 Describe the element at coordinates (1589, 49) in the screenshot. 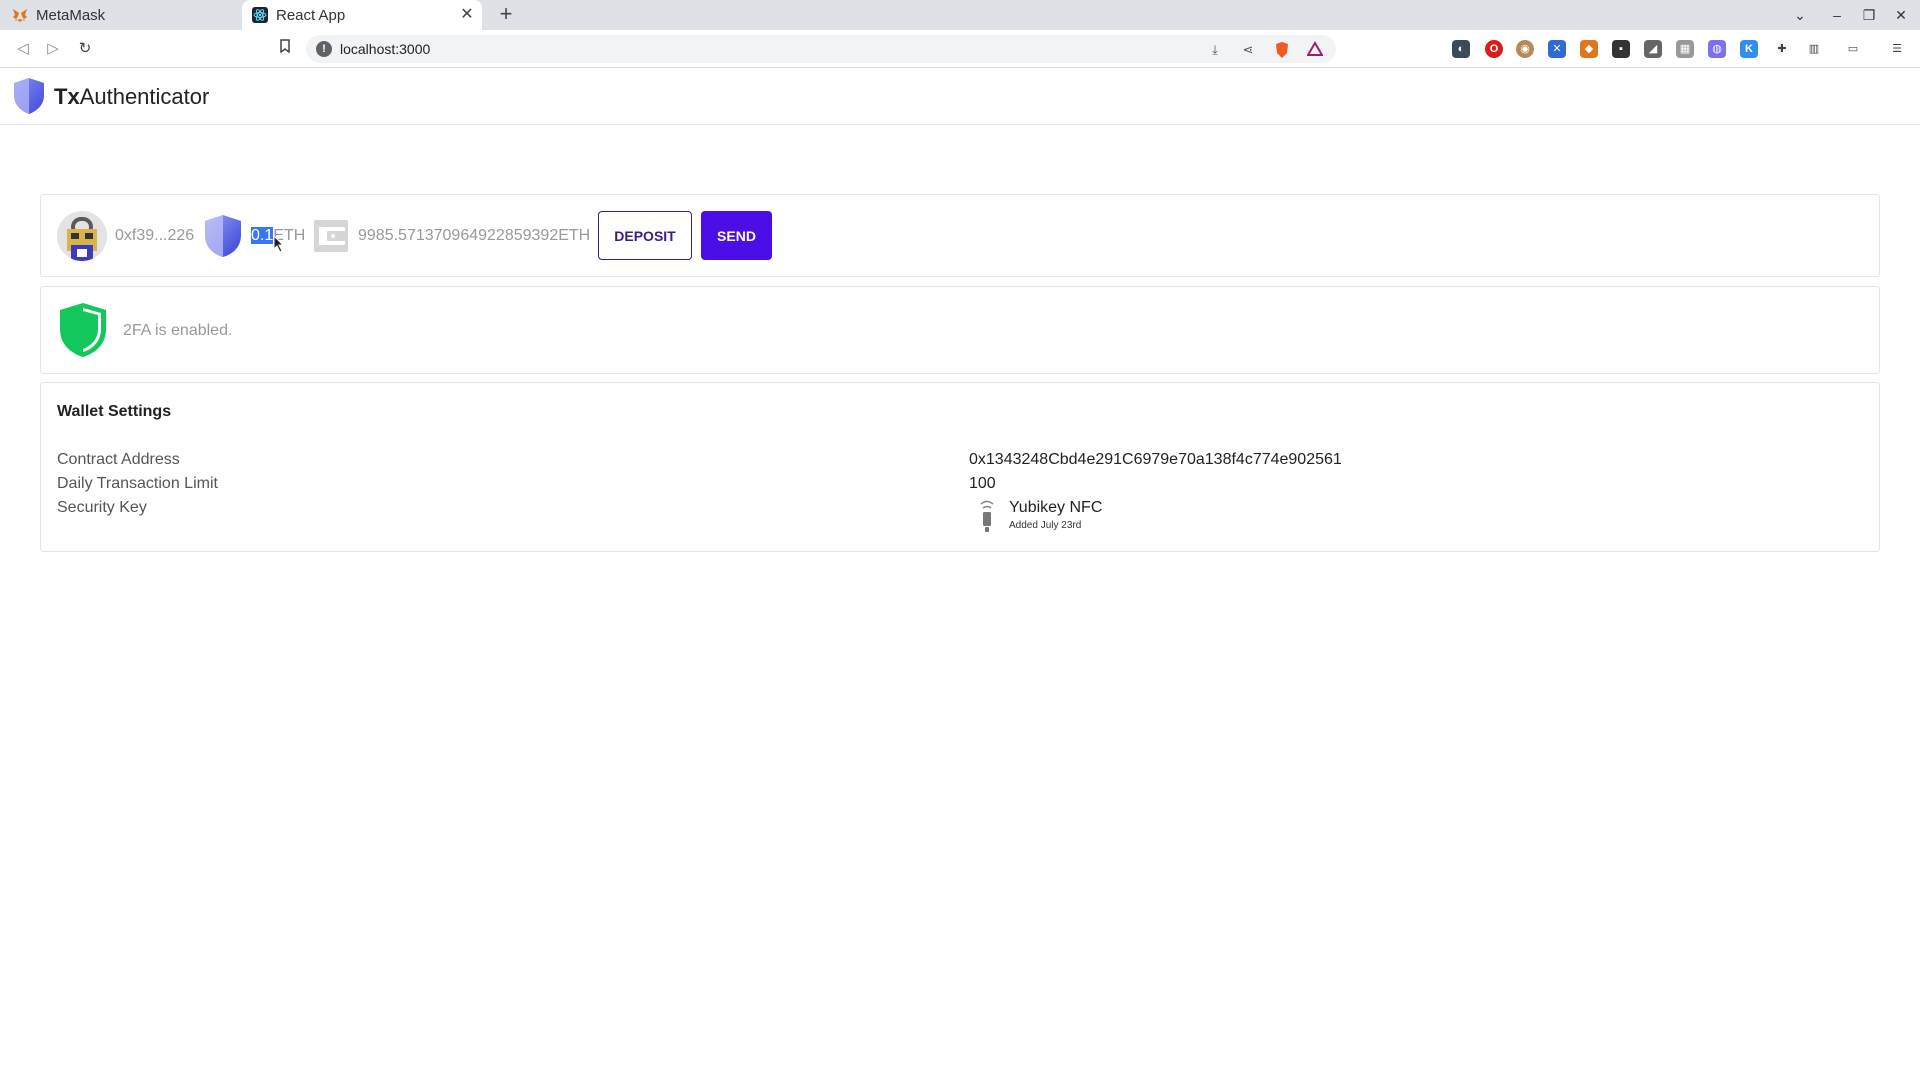

I see `metamask-extension-icon: ◆` at that location.